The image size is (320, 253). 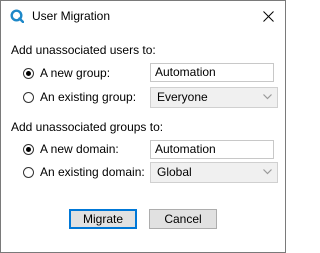 I want to click on new-domain-label: A new domain:, so click(x=79, y=149).